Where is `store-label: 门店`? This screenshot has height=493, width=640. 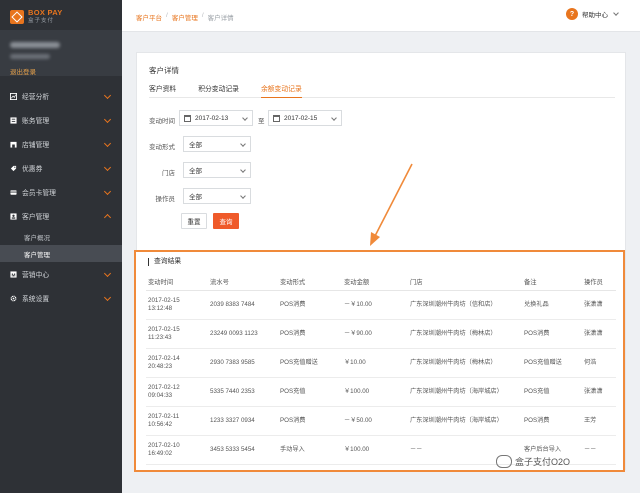 store-label: 门店 is located at coordinates (168, 173).